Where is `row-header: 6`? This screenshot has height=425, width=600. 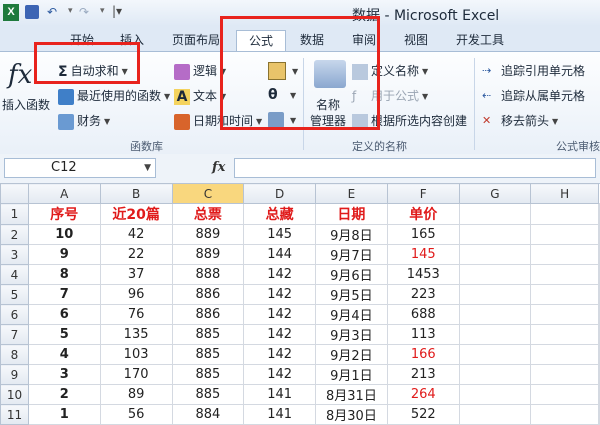
row-header: 6 is located at coordinates (14, 314).